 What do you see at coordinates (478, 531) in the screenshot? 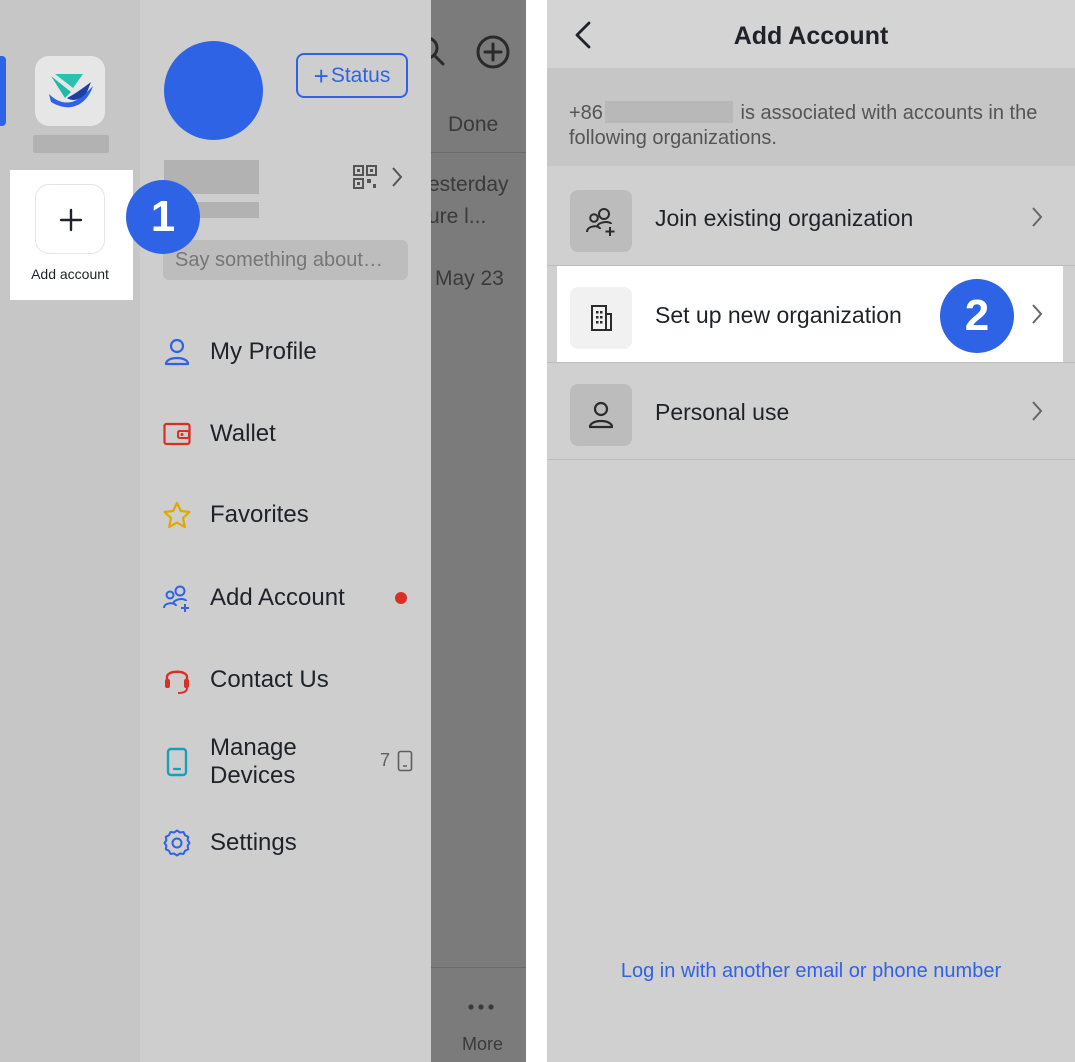
I see `chat-list-overlay: Done esterday ure l... May 23 More` at bounding box center [478, 531].